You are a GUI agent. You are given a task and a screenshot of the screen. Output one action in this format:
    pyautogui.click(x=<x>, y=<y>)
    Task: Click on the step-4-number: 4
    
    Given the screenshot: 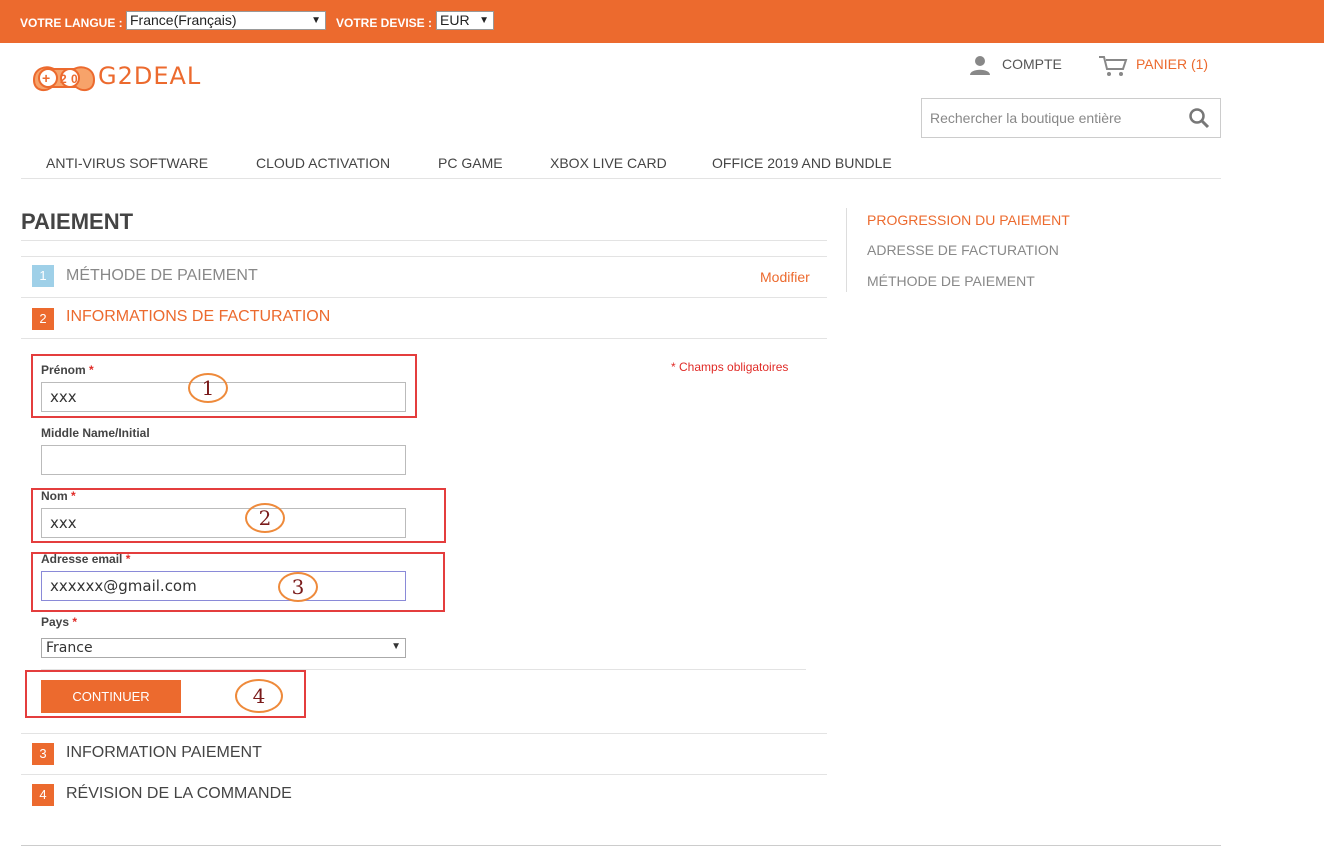 What is the action you would take?
    pyautogui.click(x=43, y=795)
    